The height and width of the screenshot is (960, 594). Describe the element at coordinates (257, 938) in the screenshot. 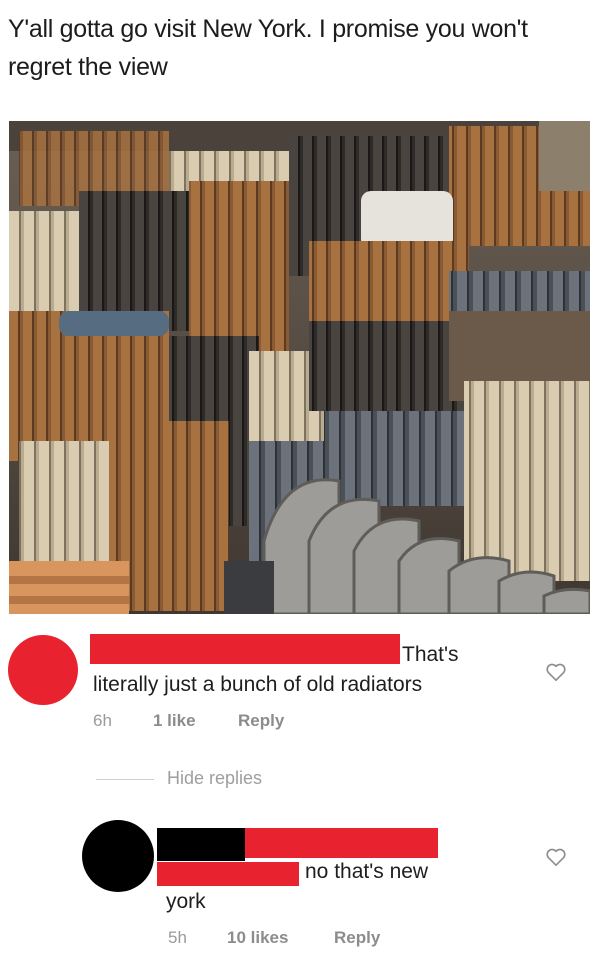

I see `like-count-button: 10 likes` at that location.